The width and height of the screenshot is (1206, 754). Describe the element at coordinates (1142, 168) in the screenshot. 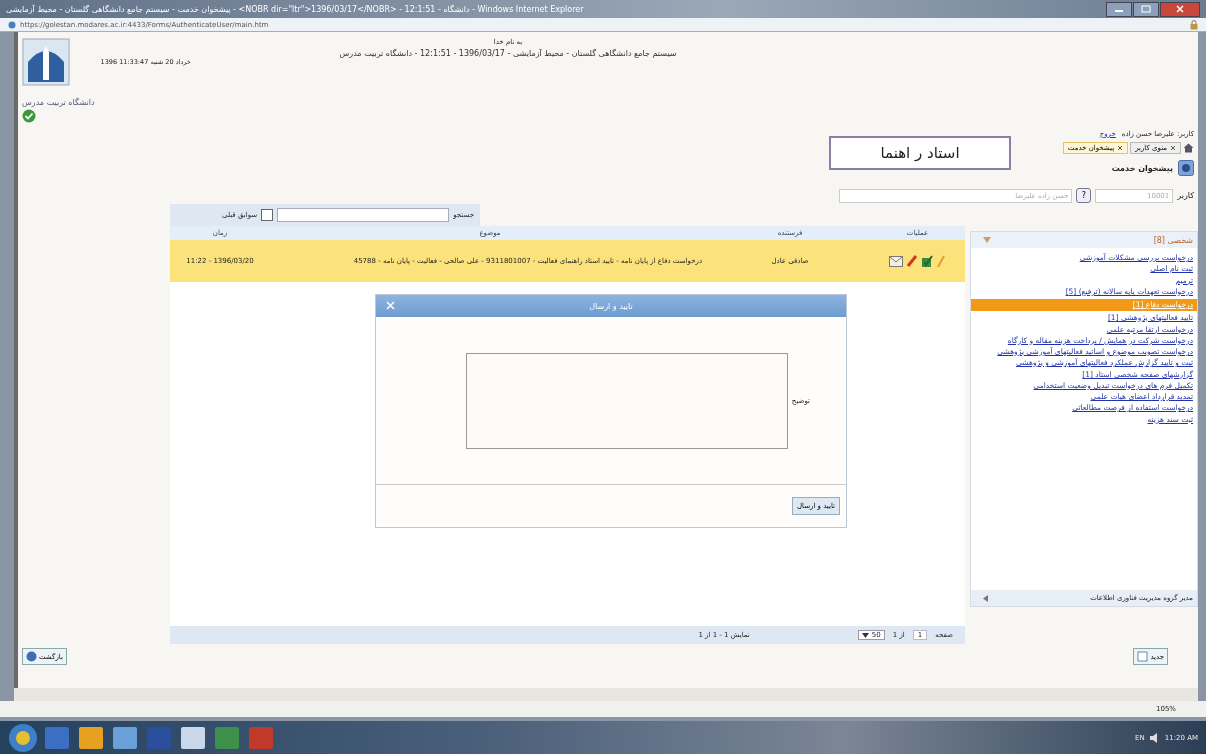

I see `page-title: پیشخوان خدمت` at that location.